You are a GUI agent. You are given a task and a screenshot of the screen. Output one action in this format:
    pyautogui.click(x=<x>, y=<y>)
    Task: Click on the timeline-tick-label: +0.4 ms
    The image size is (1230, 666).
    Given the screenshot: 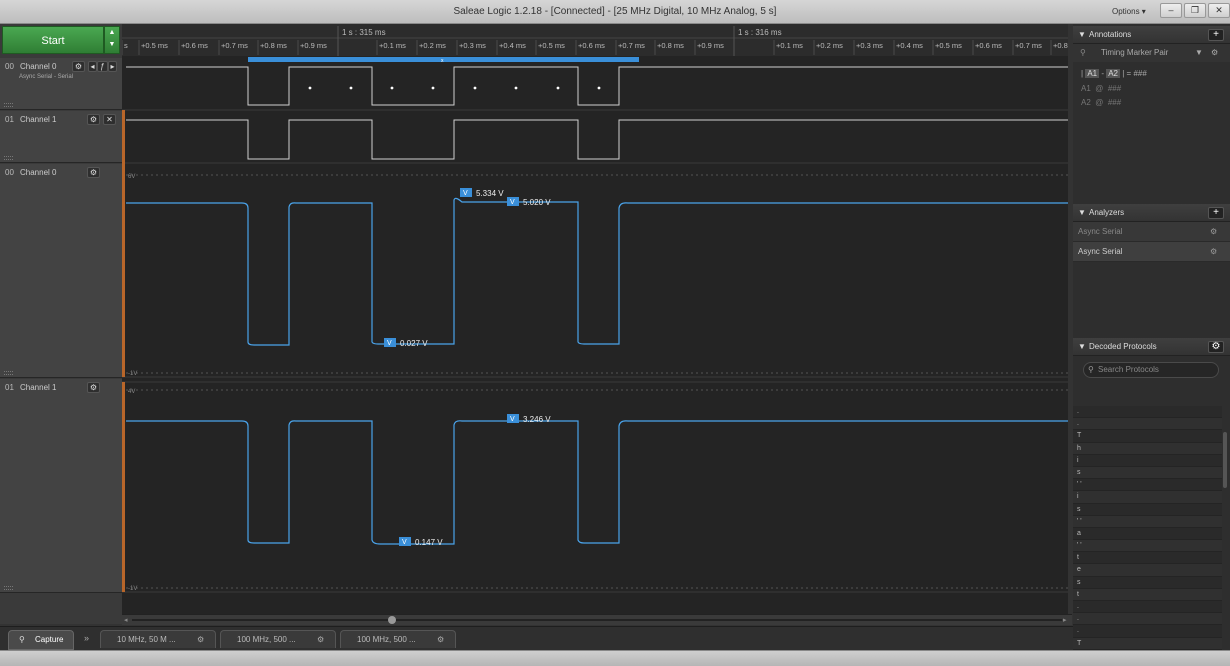 What is the action you would take?
    pyautogui.click(x=512, y=45)
    